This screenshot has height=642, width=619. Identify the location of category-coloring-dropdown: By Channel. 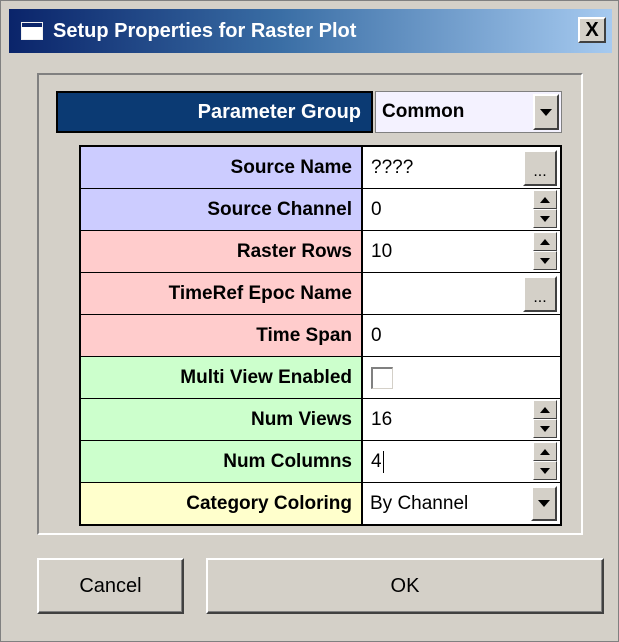
(461, 503).